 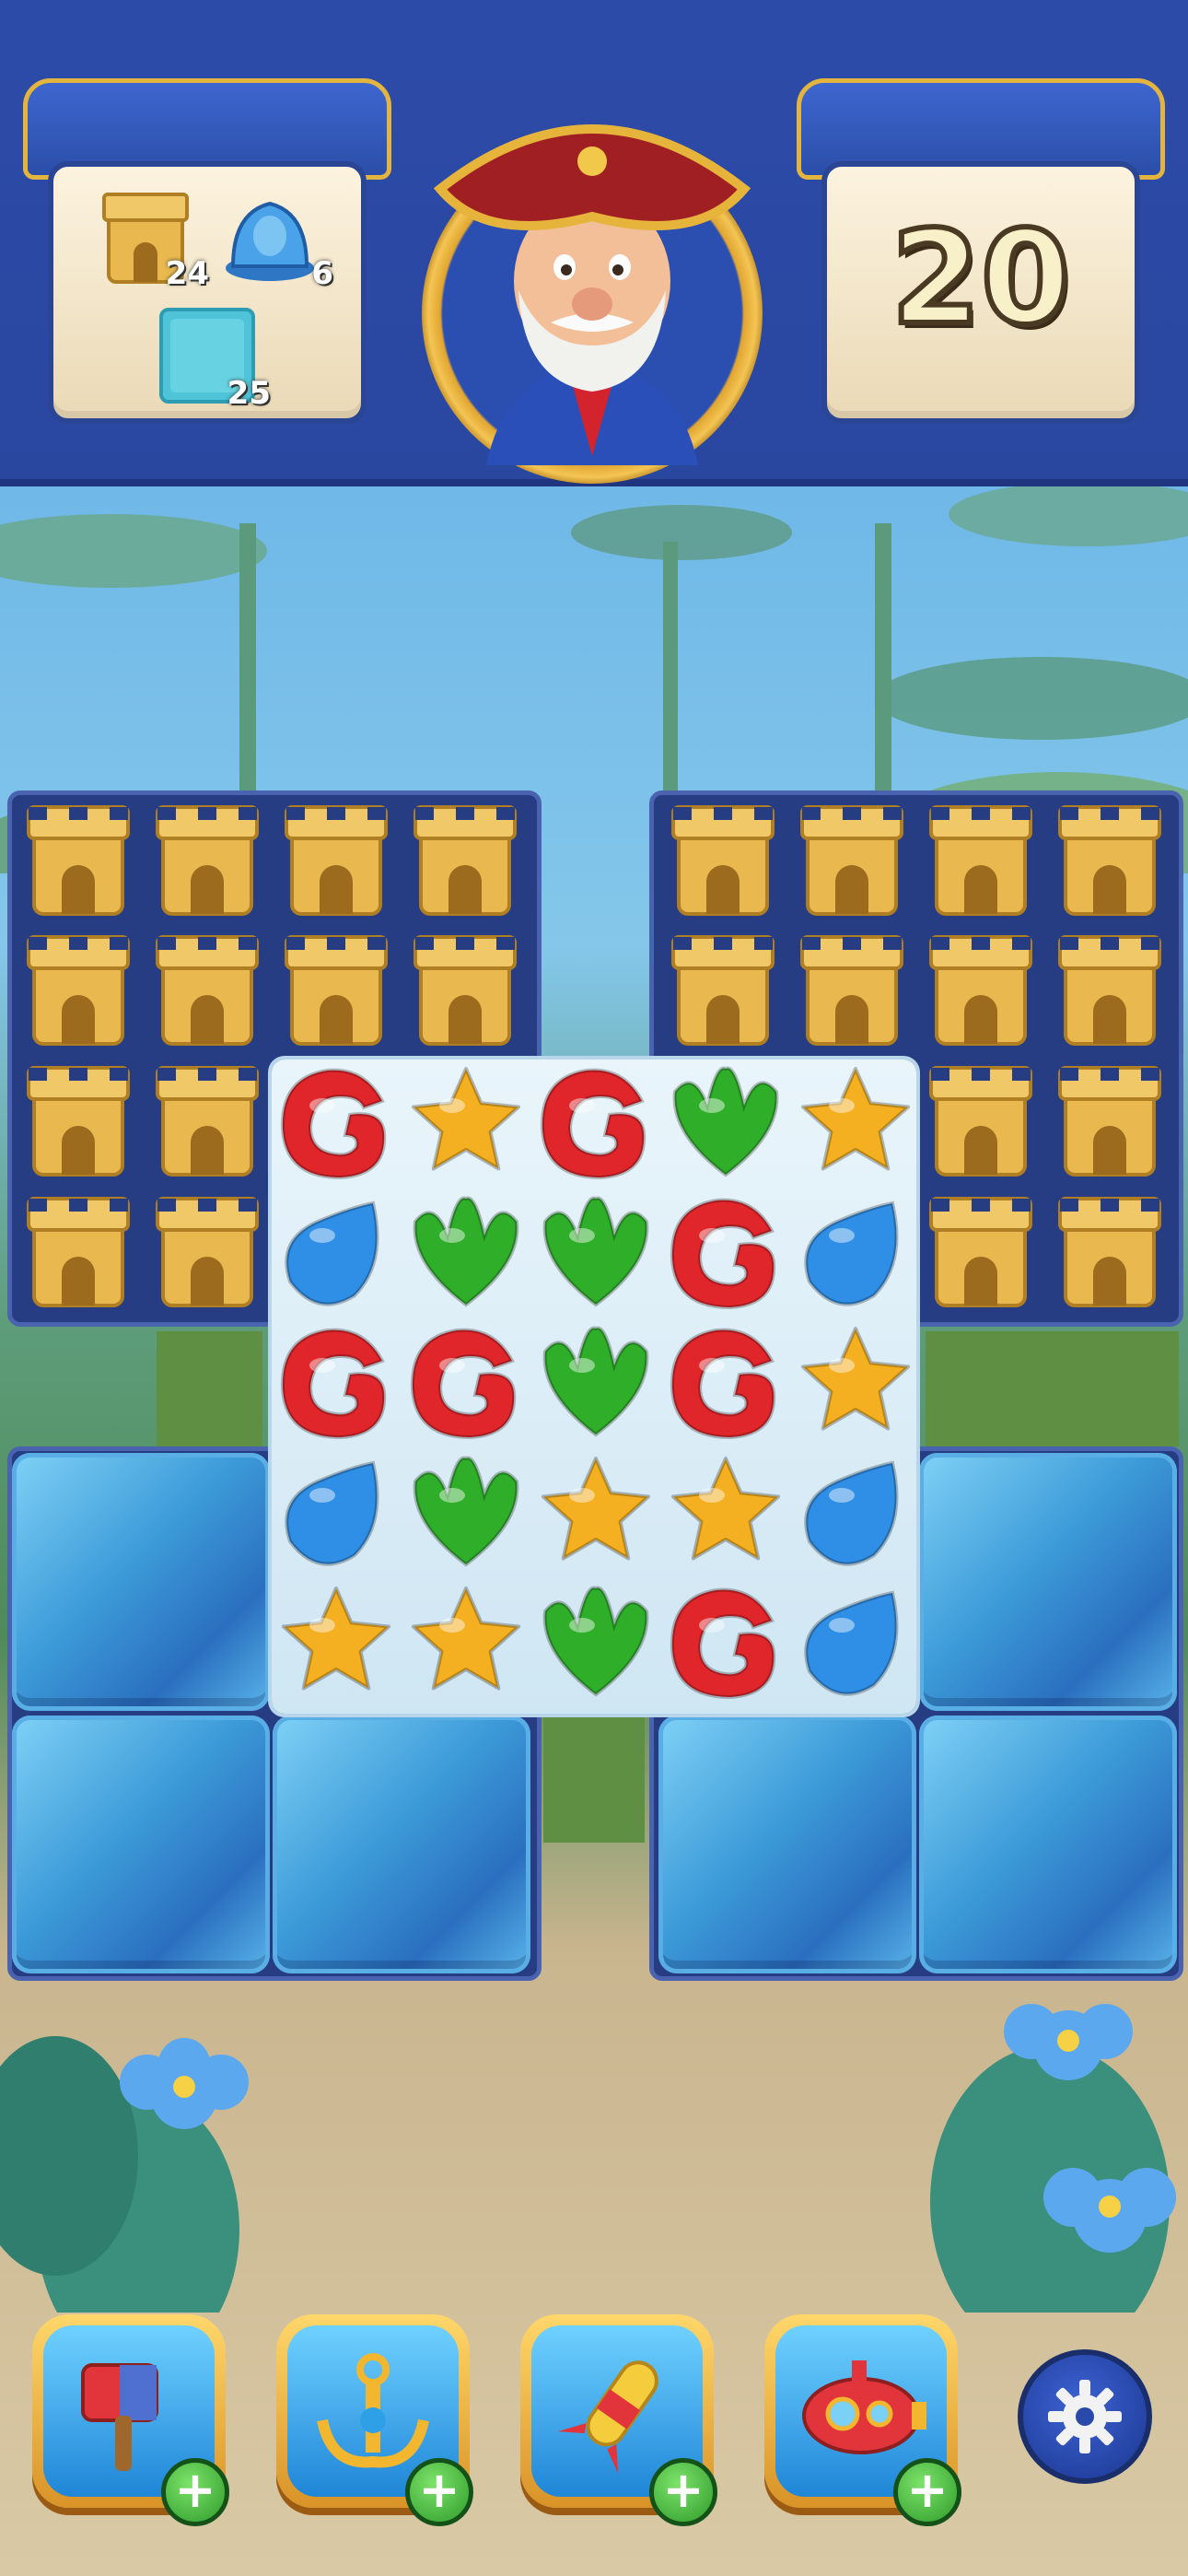 What do you see at coordinates (119, 2417) in the screenshot?
I see `hammer-icon` at bounding box center [119, 2417].